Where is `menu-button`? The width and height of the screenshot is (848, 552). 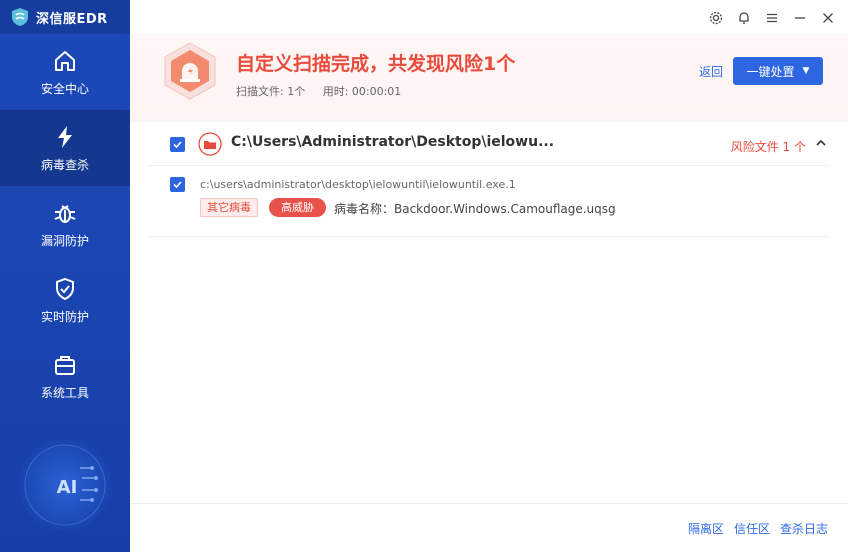
menu-button is located at coordinates (772, 18).